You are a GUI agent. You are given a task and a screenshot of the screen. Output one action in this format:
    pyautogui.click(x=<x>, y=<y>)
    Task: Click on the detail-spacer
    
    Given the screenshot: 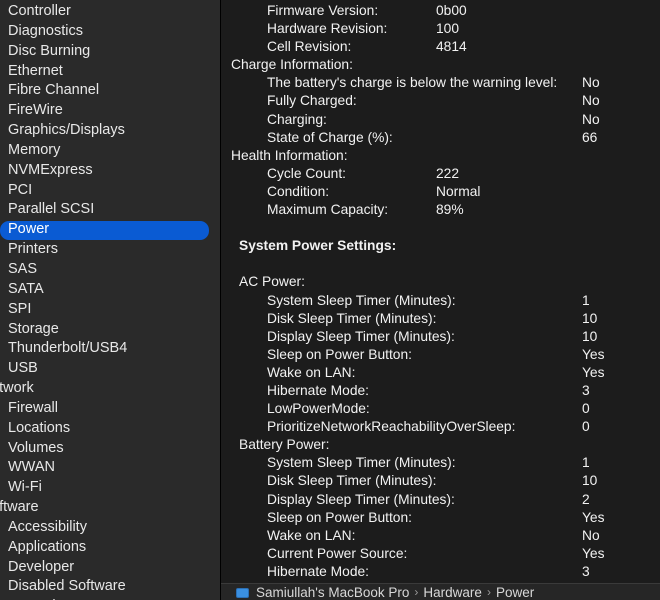 What is the action you would take?
    pyautogui.click(x=440, y=228)
    